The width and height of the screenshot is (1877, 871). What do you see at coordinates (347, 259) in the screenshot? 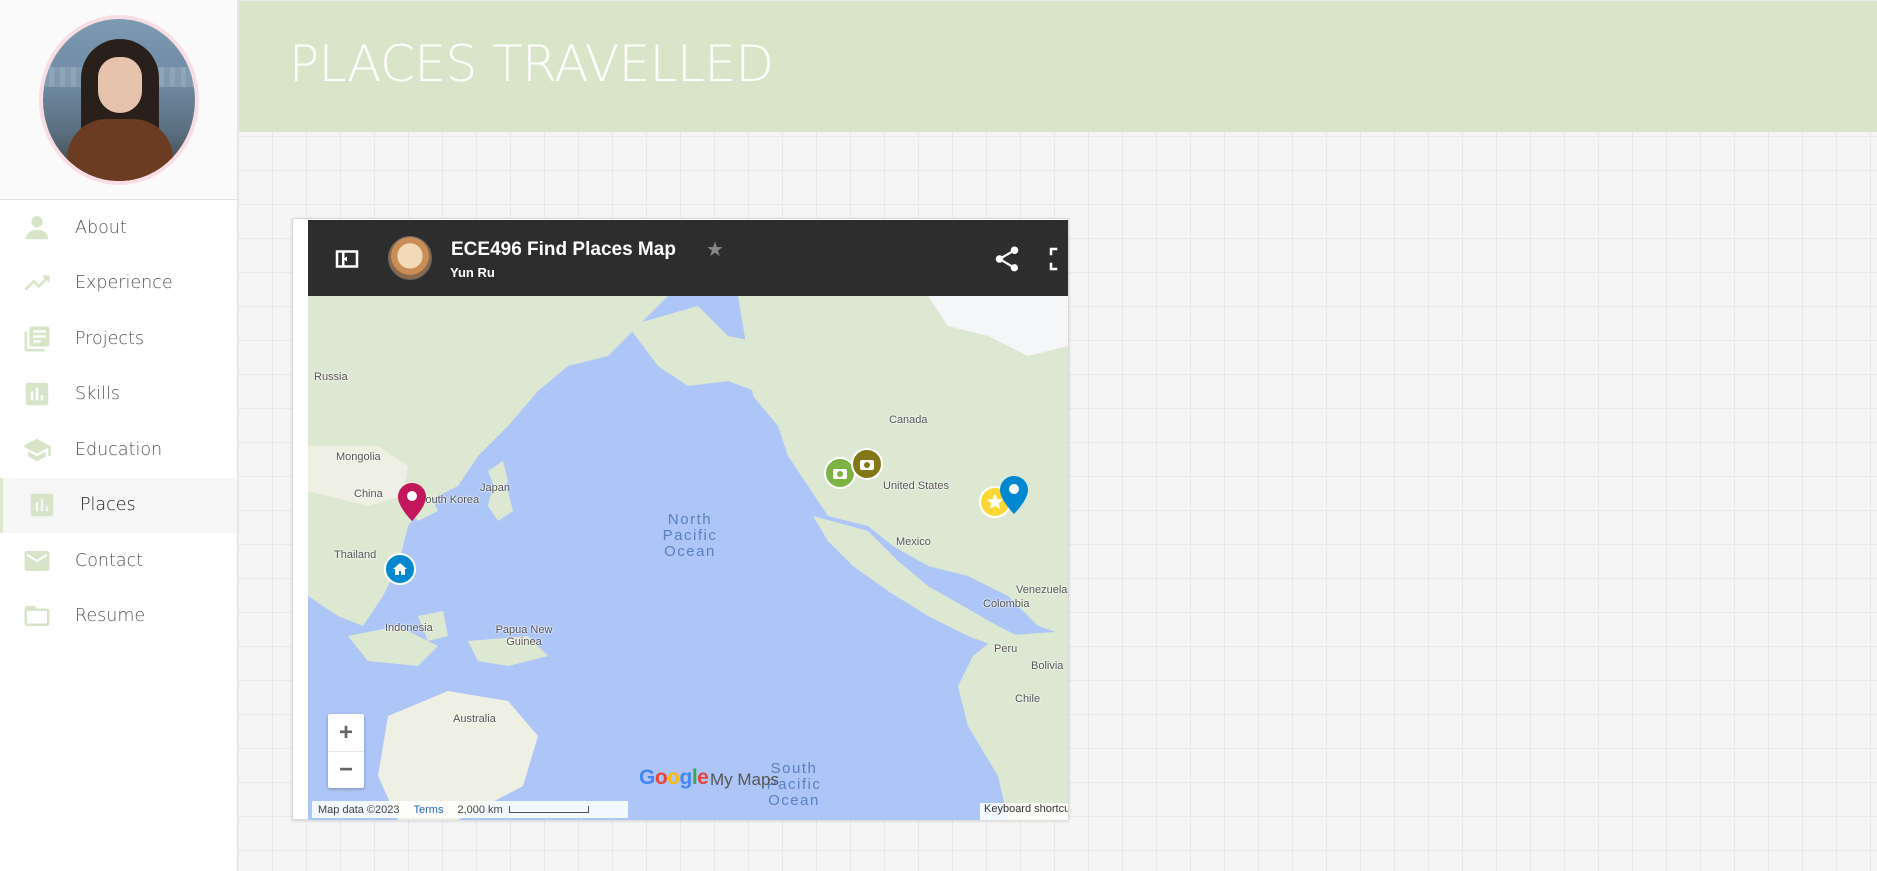
I see `toggle-legend-icon` at bounding box center [347, 259].